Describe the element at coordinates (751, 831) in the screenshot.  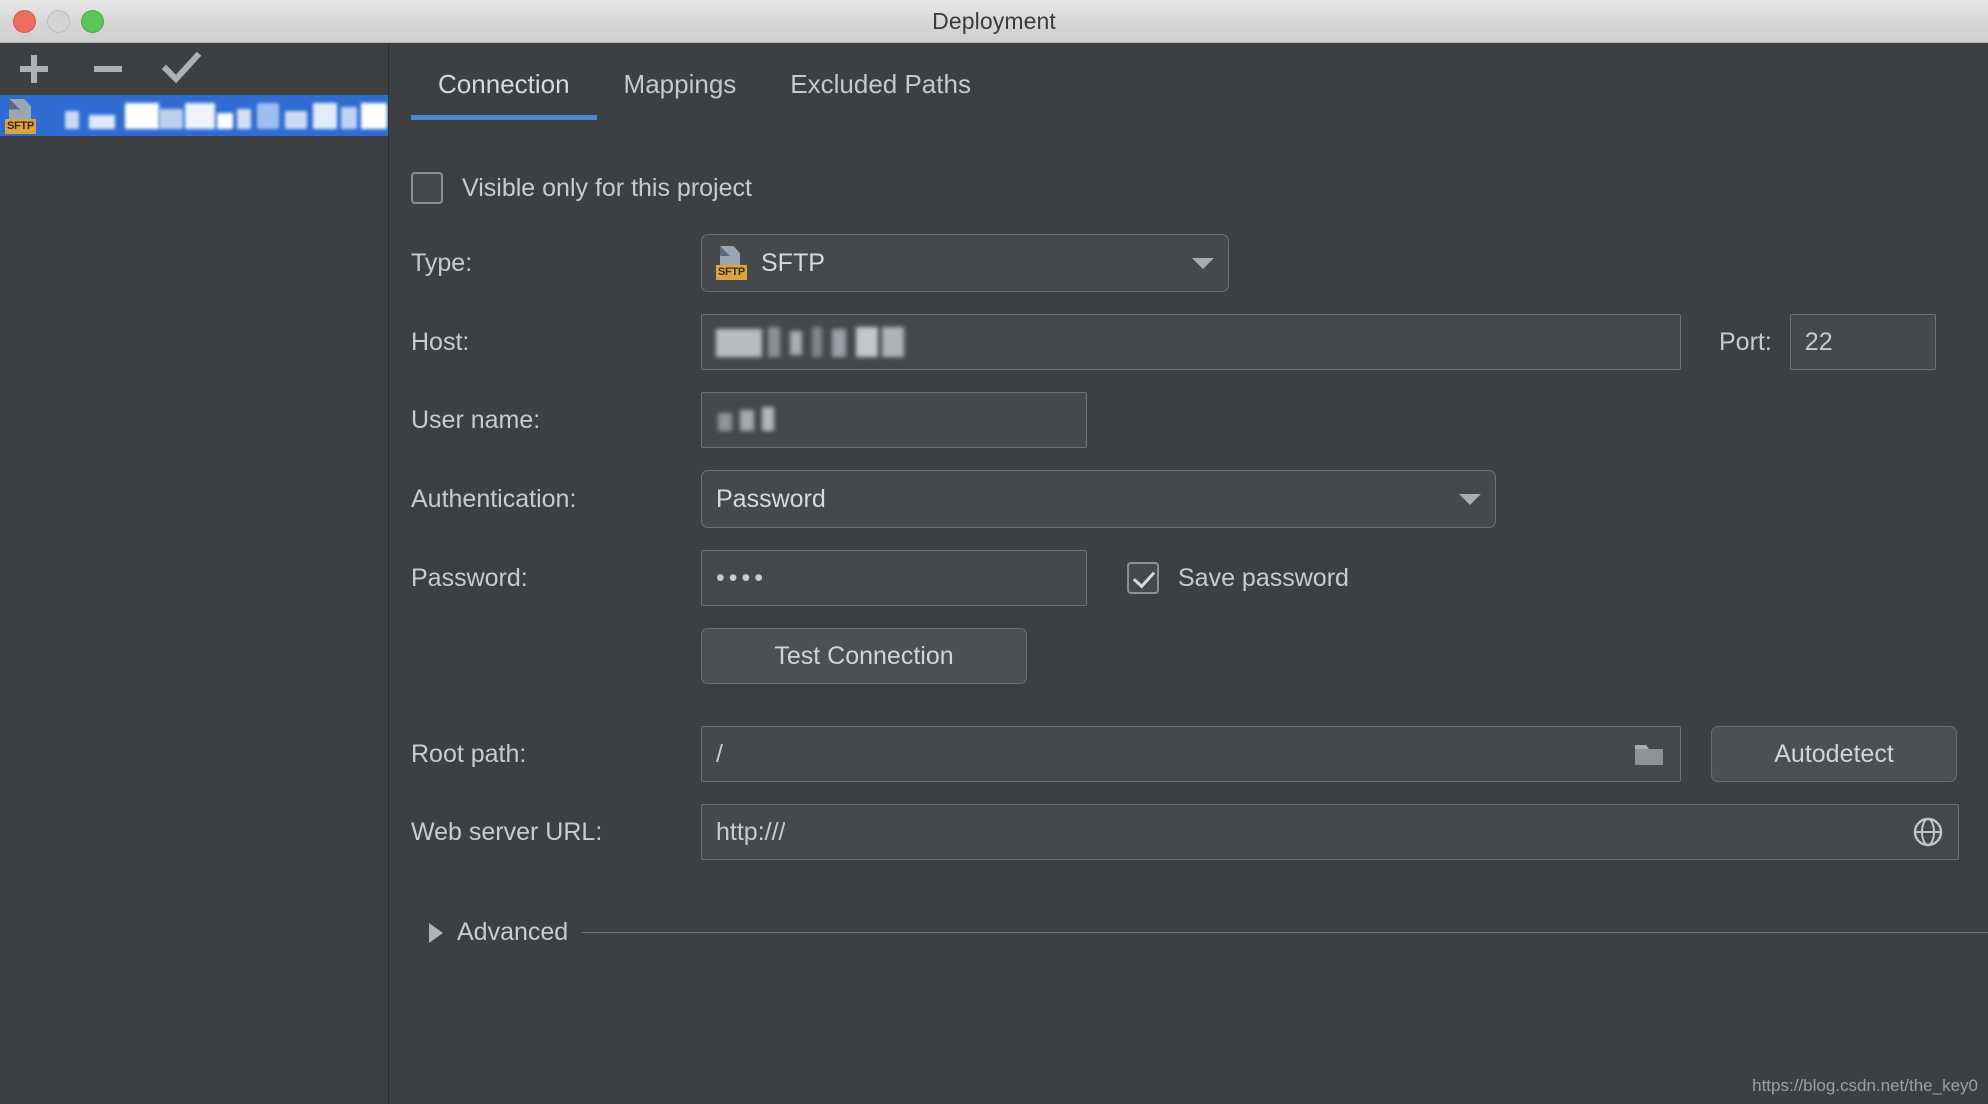
I see `web-server-url-value: http:///` at that location.